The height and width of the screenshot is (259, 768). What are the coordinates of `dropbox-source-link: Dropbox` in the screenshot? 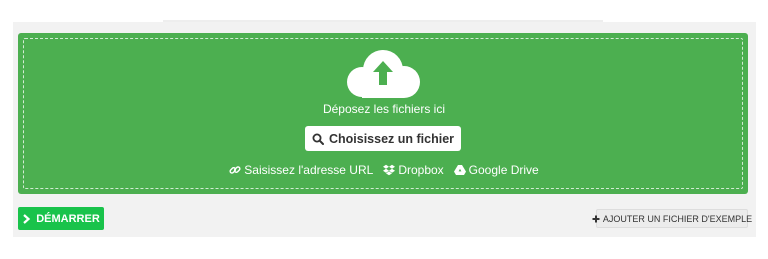 It's located at (413, 170).